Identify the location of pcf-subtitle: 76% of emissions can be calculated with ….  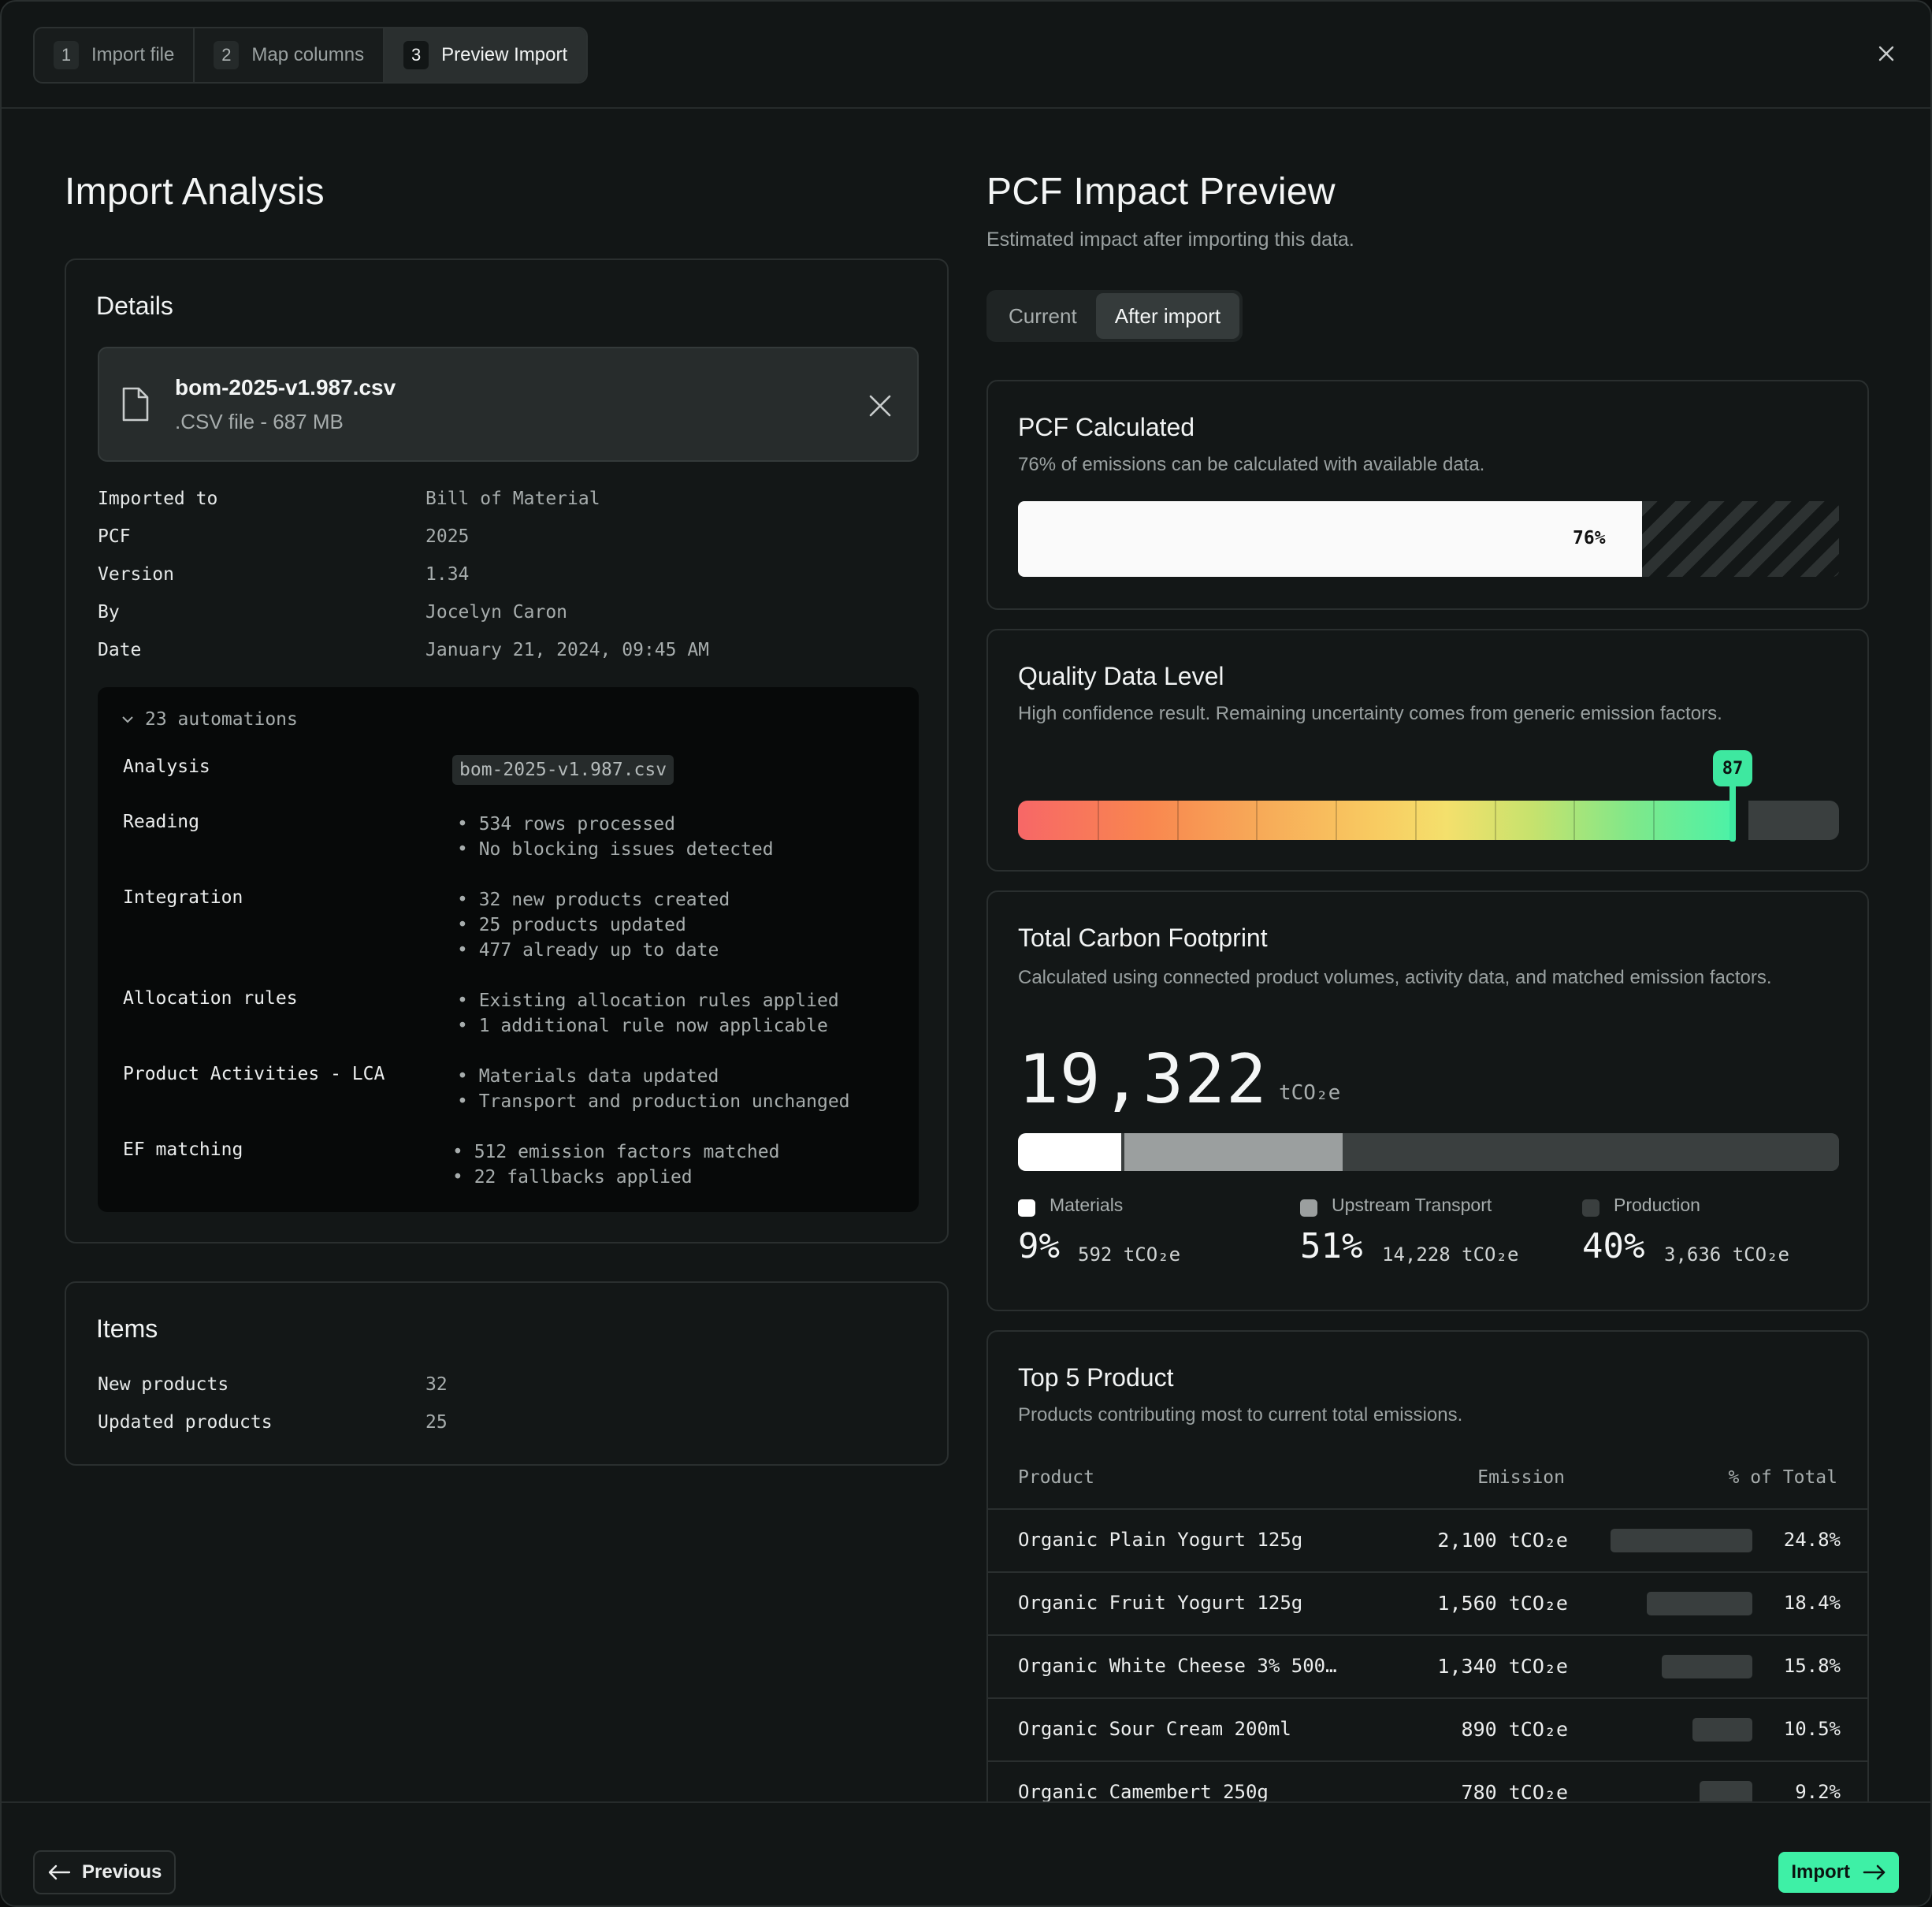
(1251, 464).